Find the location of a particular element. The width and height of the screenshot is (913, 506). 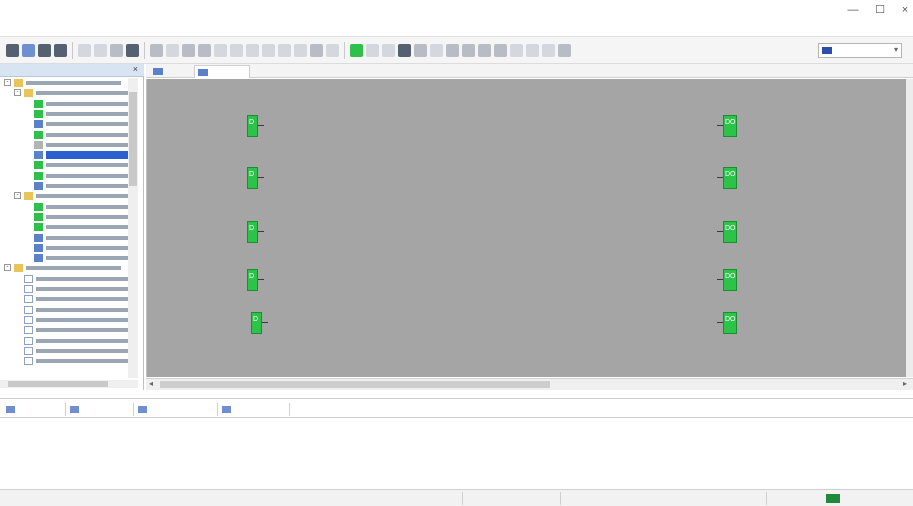

save-all-icon is located at coordinates (60, 50).